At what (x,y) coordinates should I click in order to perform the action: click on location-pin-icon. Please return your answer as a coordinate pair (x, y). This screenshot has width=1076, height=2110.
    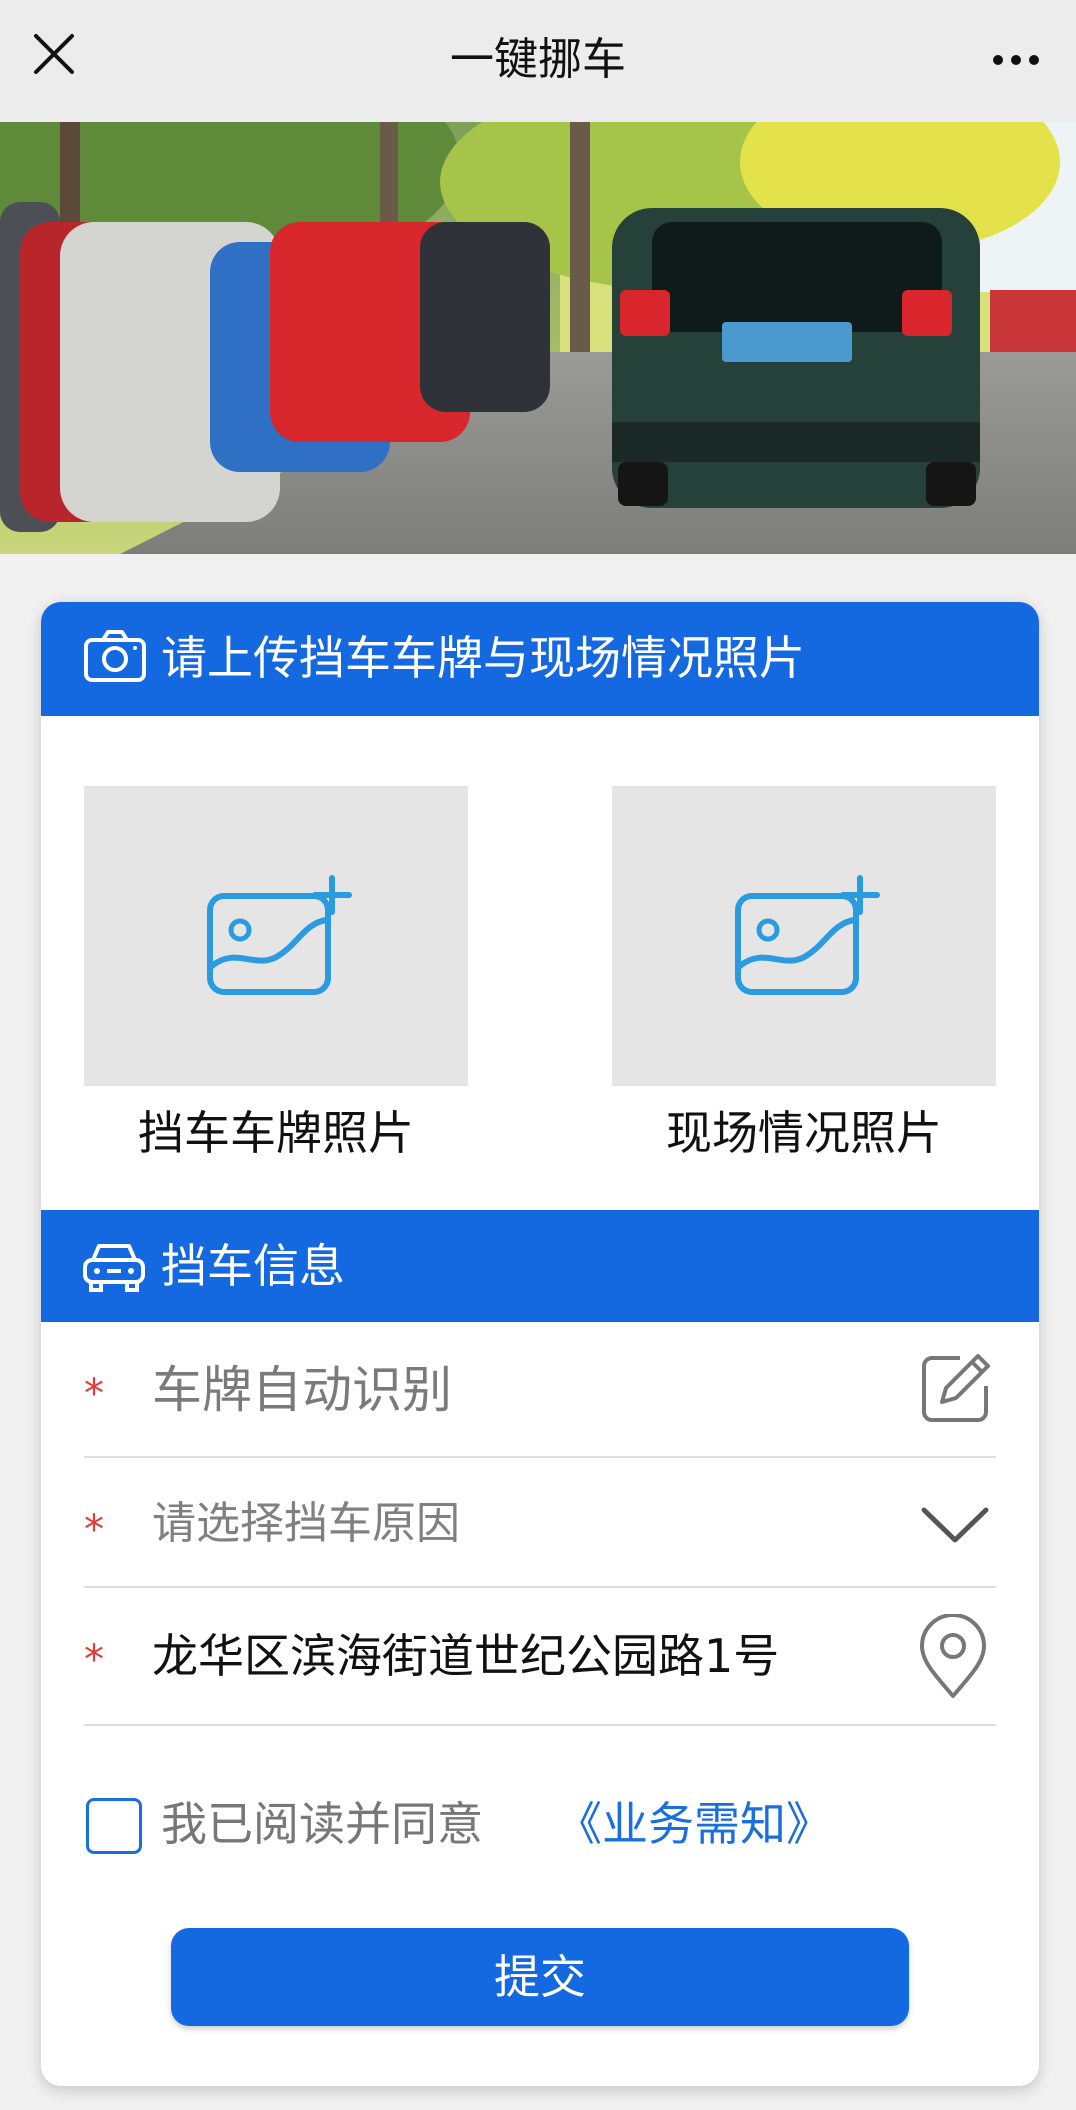
    Looking at the image, I should click on (953, 1657).